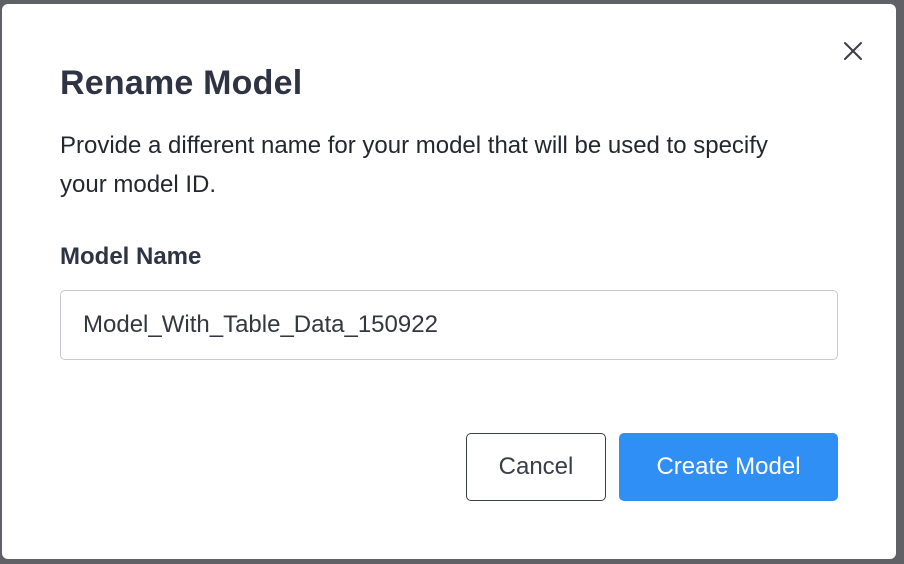 The width and height of the screenshot is (904, 564). I want to click on create-model-button: Create Model, so click(728, 467).